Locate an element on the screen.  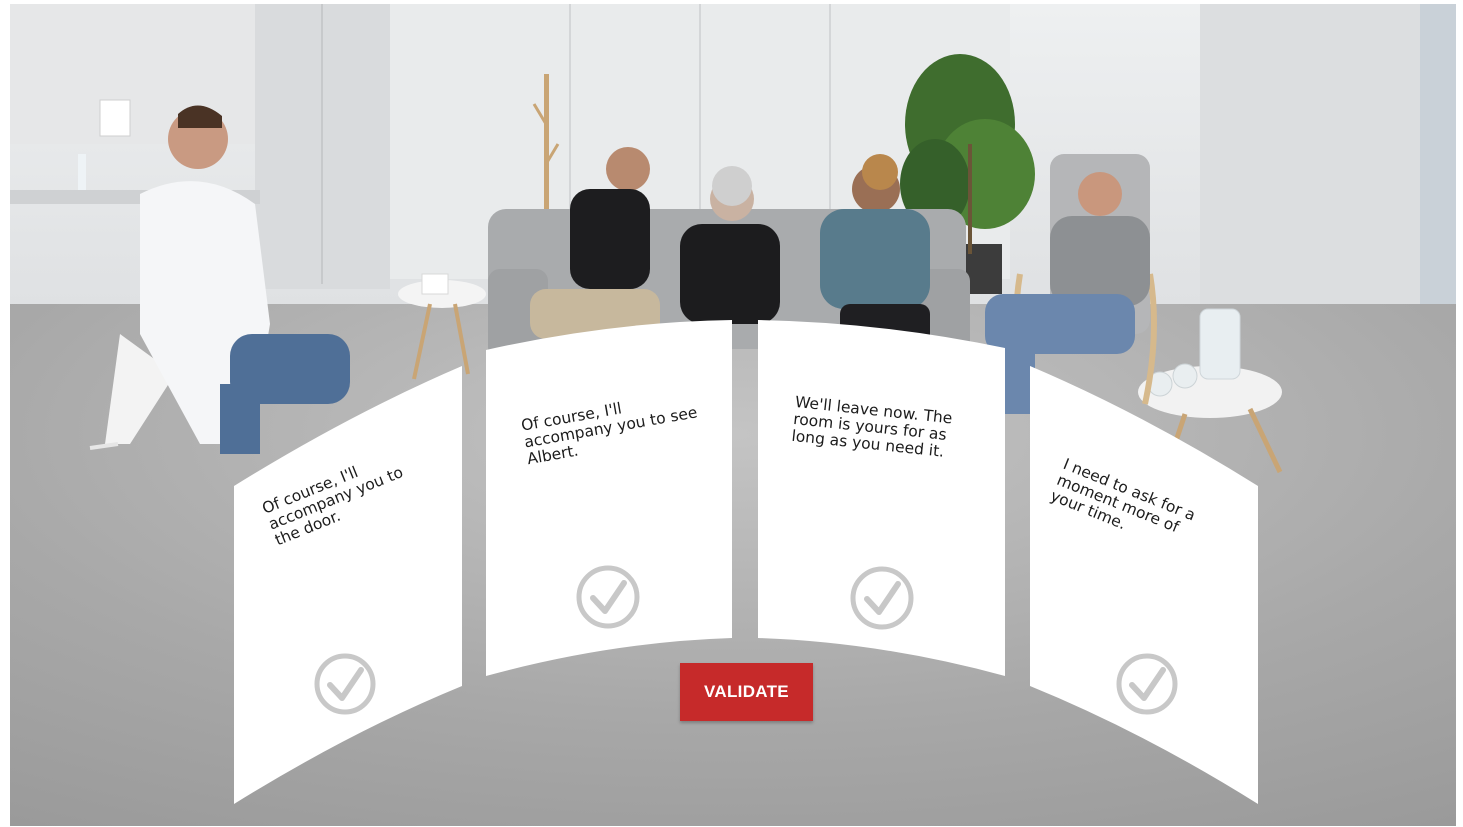
validate-button: VALIDATE is located at coordinates (746, 692).